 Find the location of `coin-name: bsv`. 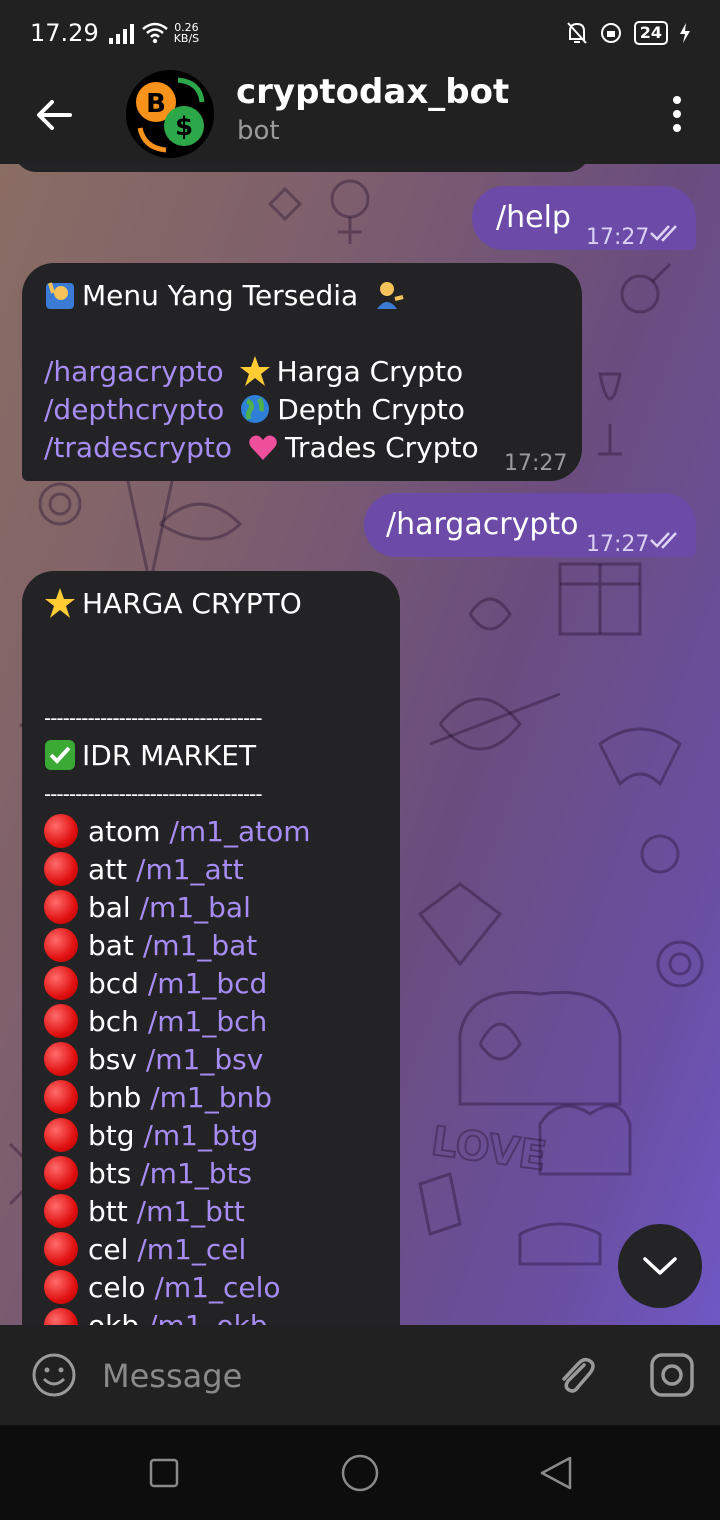

coin-name: bsv is located at coordinates (112, 1059).